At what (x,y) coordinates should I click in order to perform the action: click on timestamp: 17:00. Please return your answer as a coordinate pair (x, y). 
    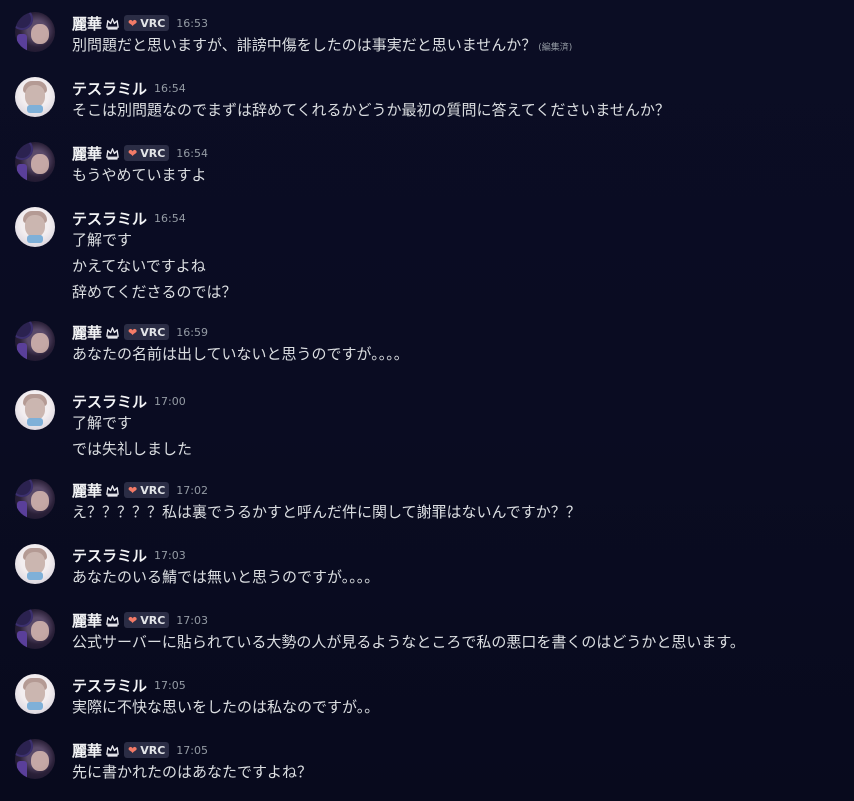
    Looking at the image, I should click on (170, 401).